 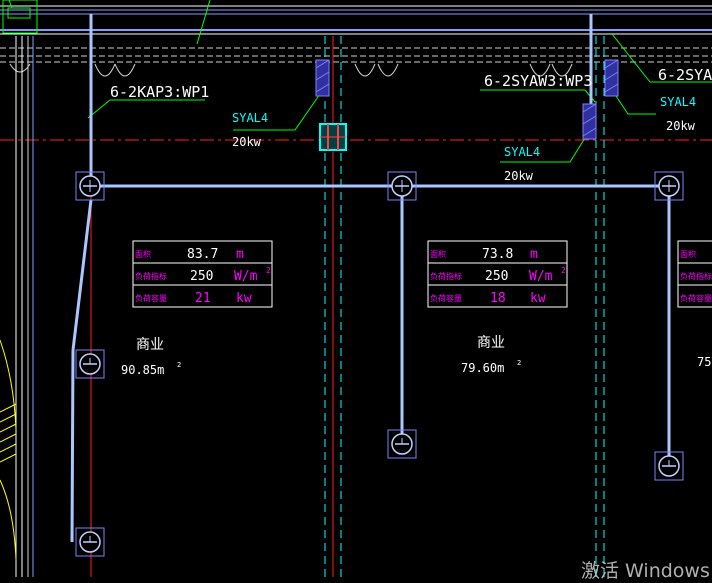 I want to click on table-row-value: 73.8, so click(x=497, y=254).